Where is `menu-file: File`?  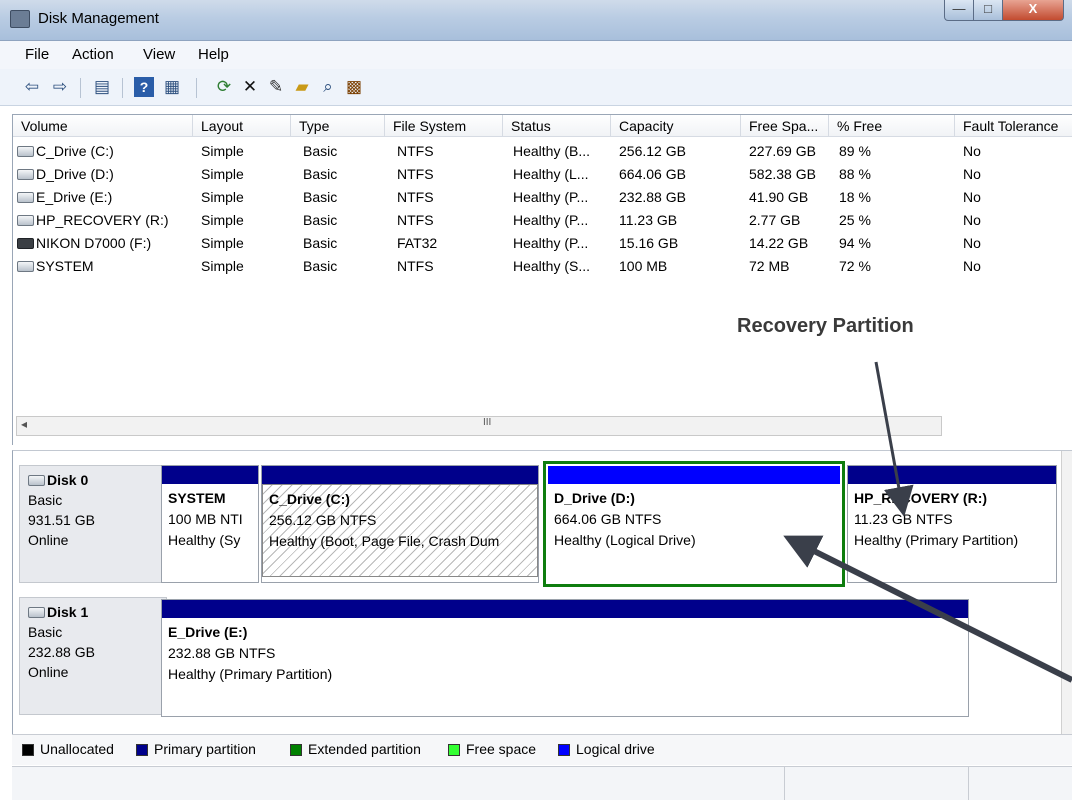
menu-file: File is located at coordinates (37, 54).